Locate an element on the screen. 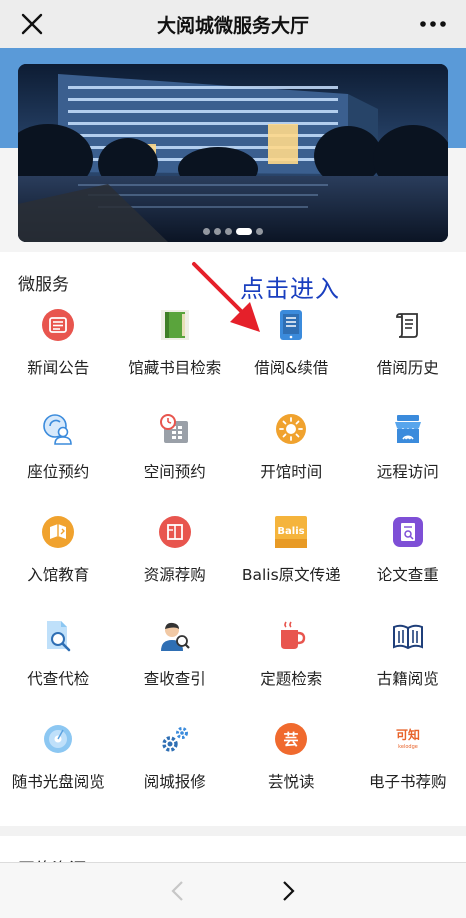 This screenshot has width=466, height=918. service-citation-search: 查收查引 is located at coordinates (175, 663).